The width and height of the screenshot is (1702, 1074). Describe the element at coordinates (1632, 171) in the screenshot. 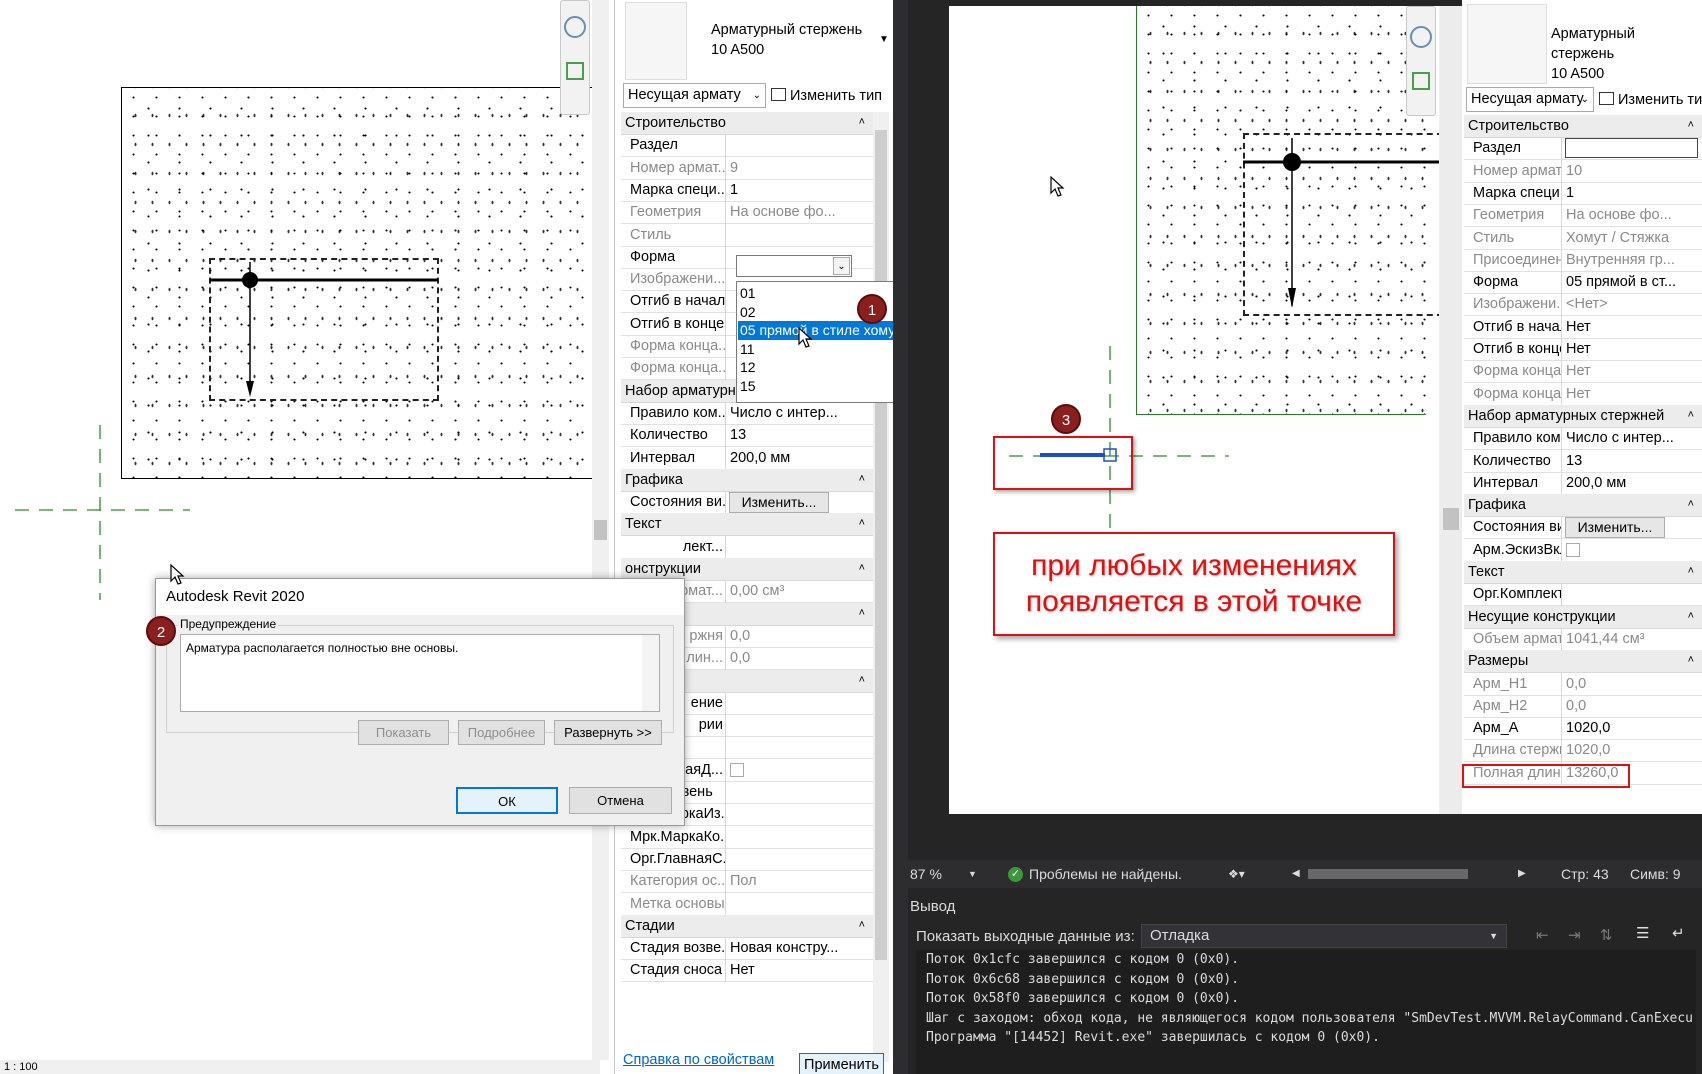

I see `right-prop-value: 10` at that location.